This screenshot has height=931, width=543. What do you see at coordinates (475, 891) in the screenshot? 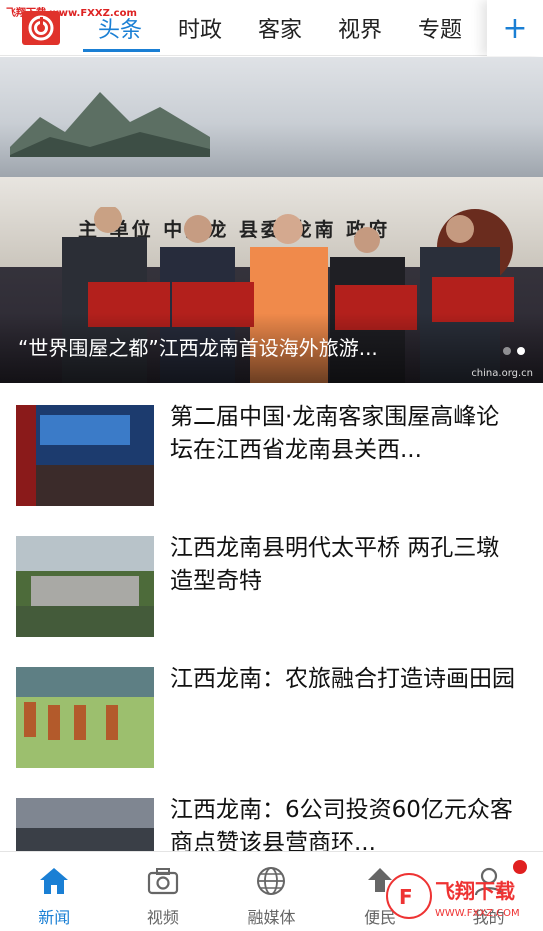
I see `svg-text: 飞翔下载` at bounding box center [475, 891].